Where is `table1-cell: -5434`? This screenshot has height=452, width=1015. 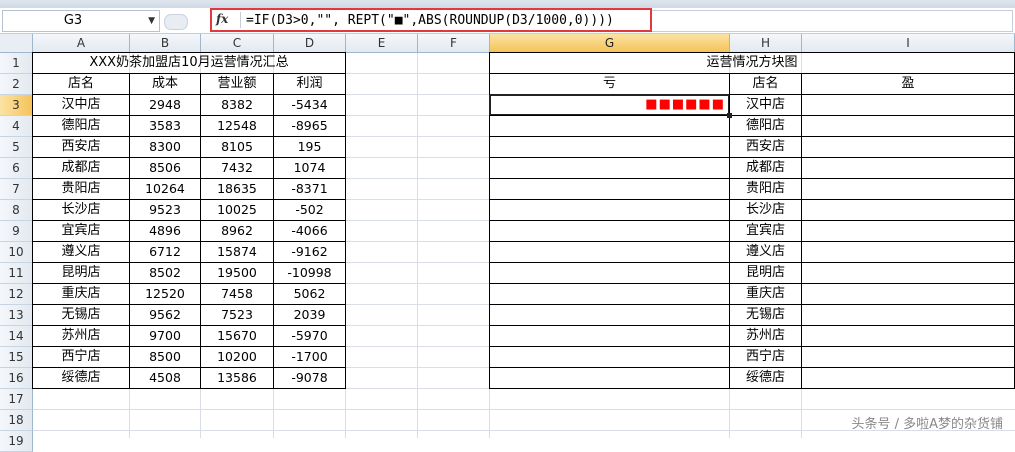
table1-cell: -5434 is located at coordinates (309, 105).